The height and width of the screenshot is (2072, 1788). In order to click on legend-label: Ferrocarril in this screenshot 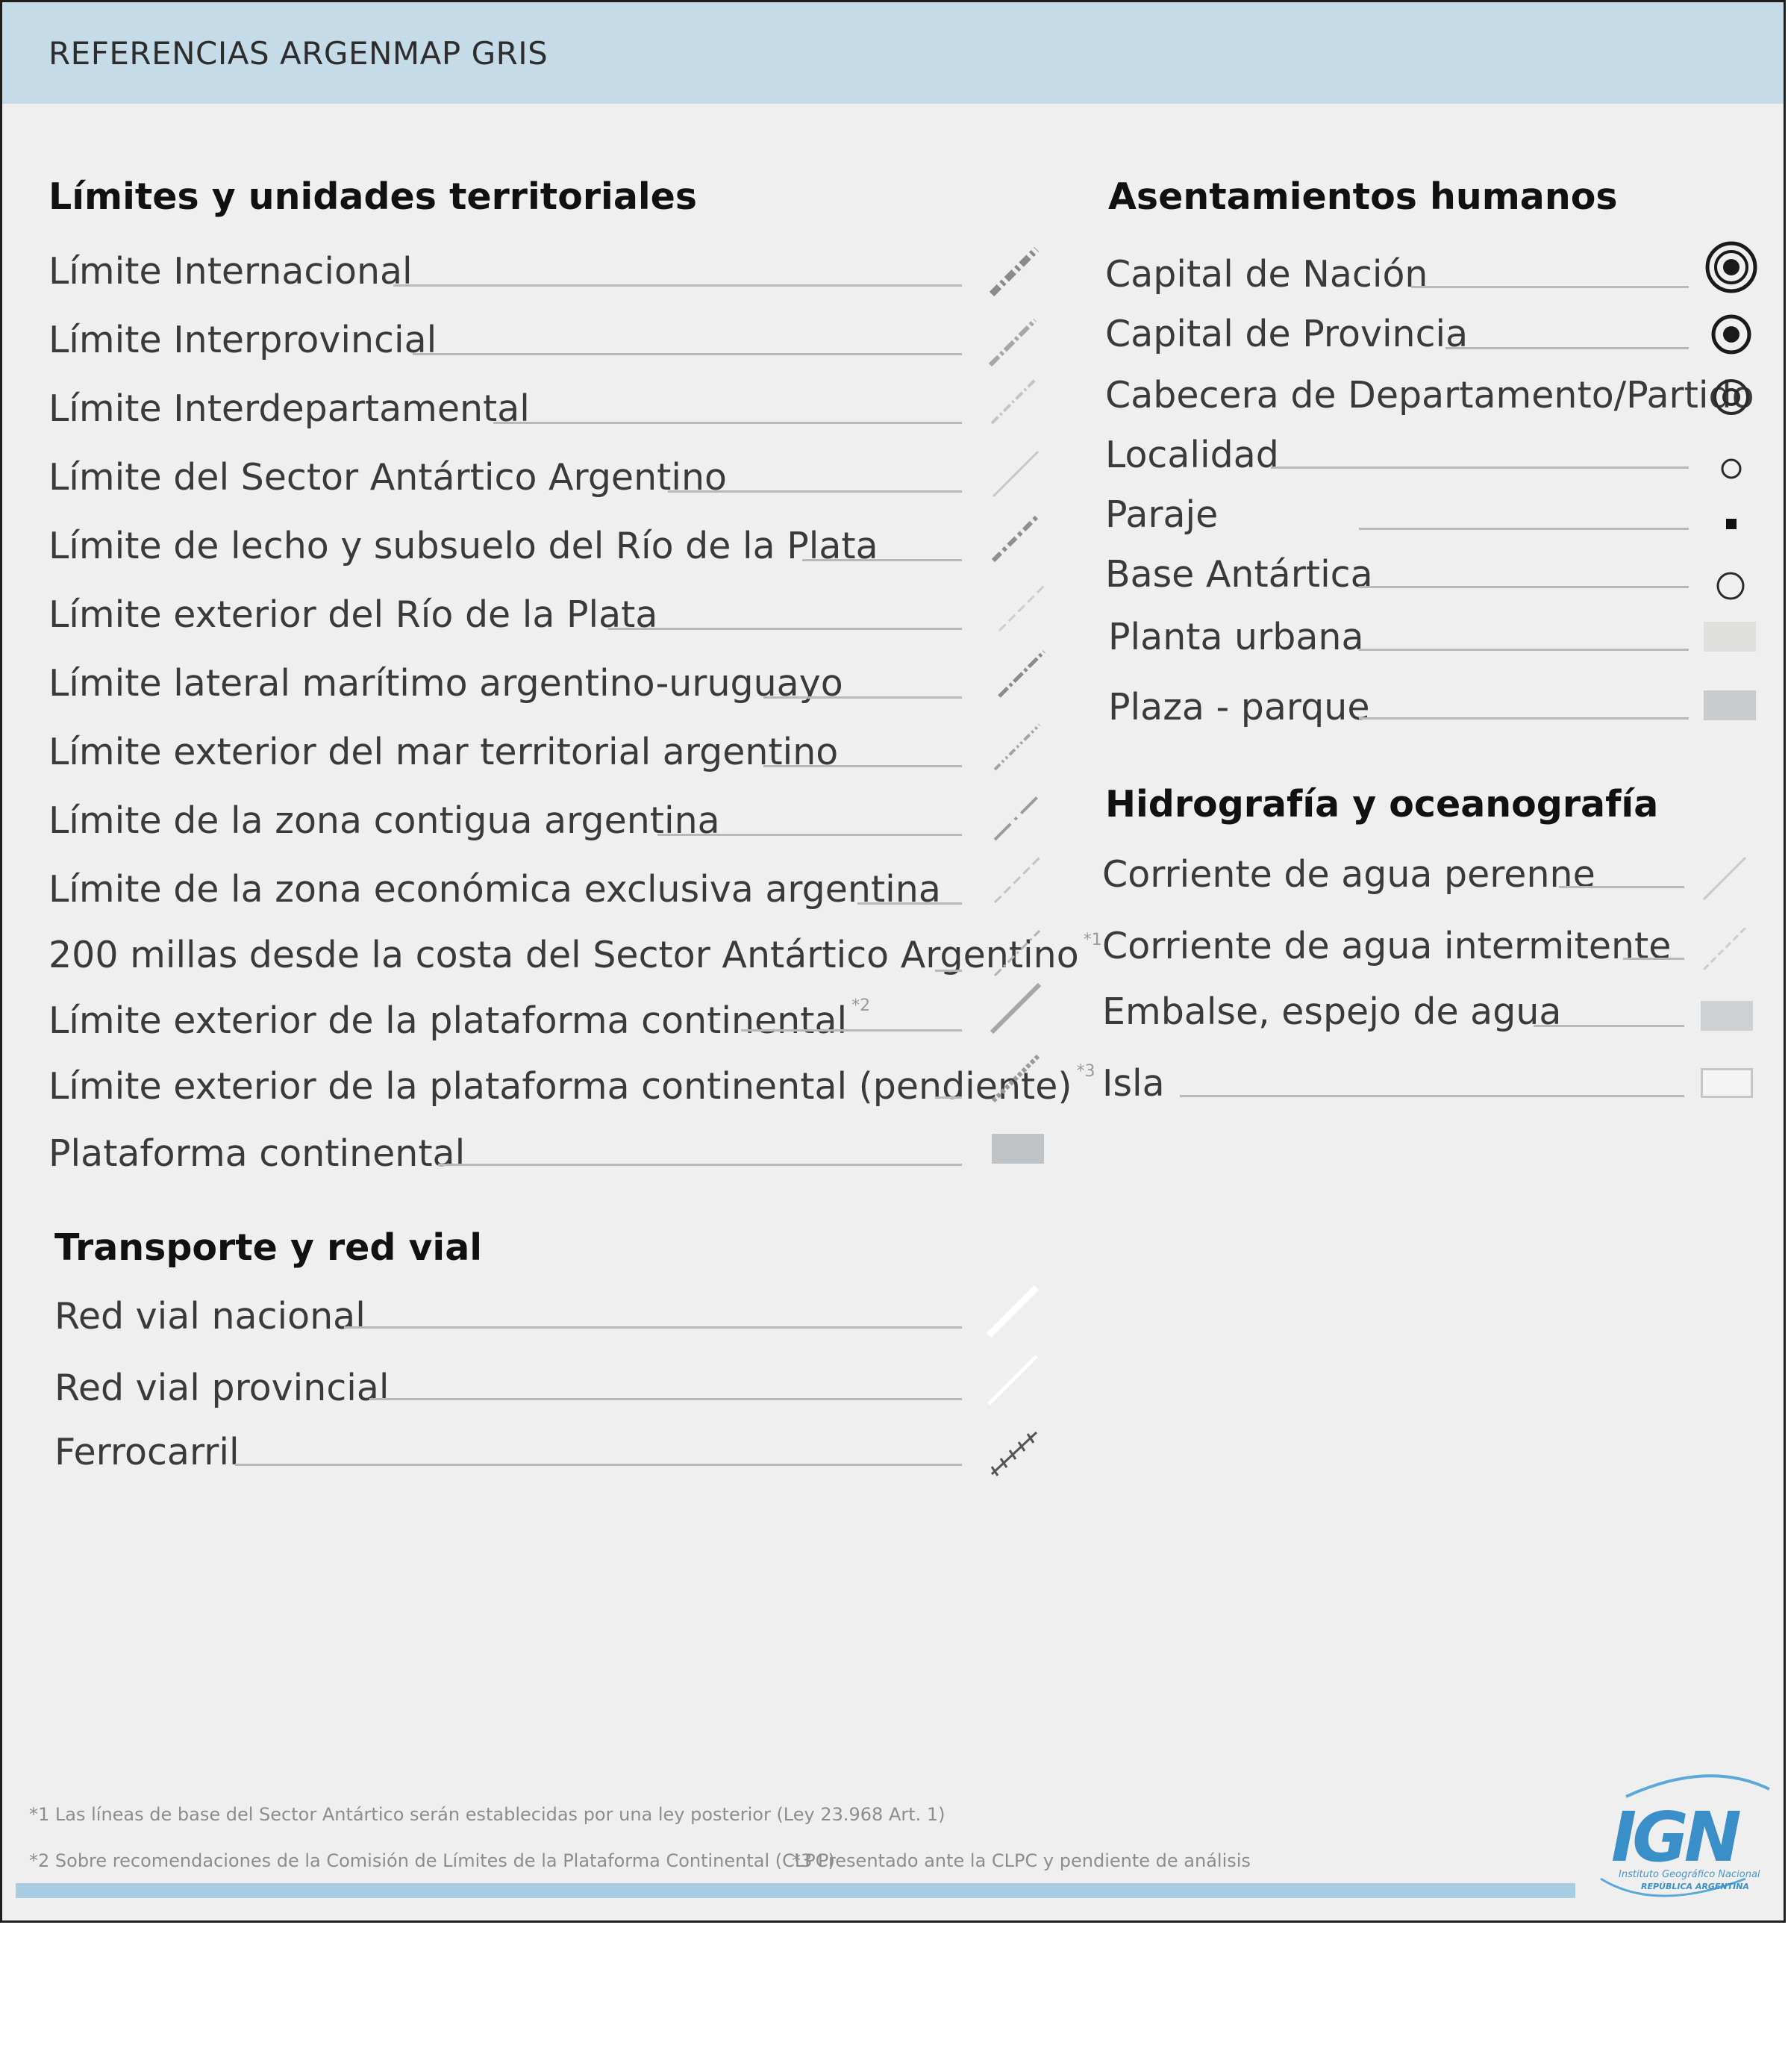, I will do `click(147, 1452)`.